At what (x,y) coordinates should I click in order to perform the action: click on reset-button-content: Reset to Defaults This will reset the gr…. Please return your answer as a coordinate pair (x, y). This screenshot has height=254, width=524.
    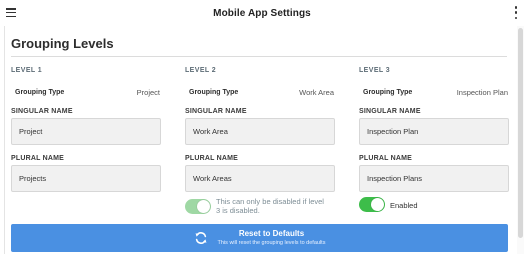
    Looking at the image, I should click on (260, 238).